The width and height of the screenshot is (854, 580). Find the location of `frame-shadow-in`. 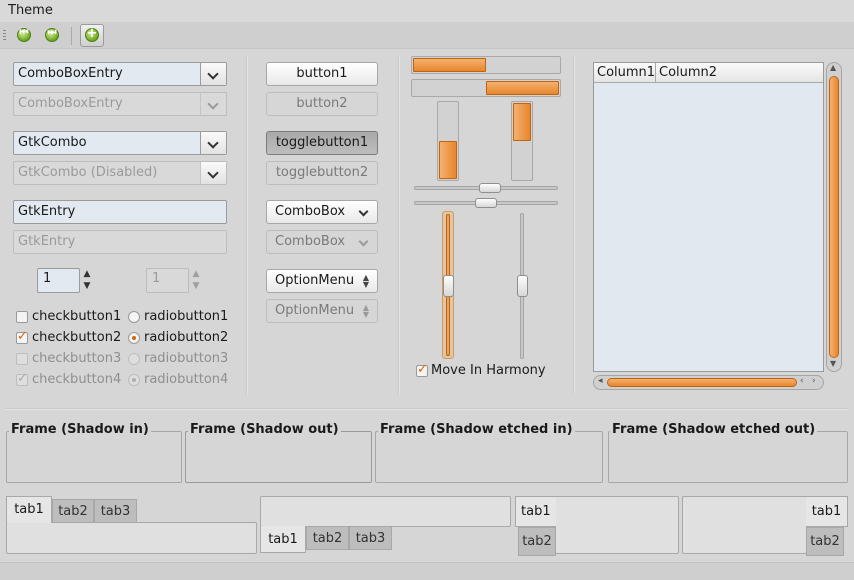

frame-shadow-in is located at coordinates (94, 457).